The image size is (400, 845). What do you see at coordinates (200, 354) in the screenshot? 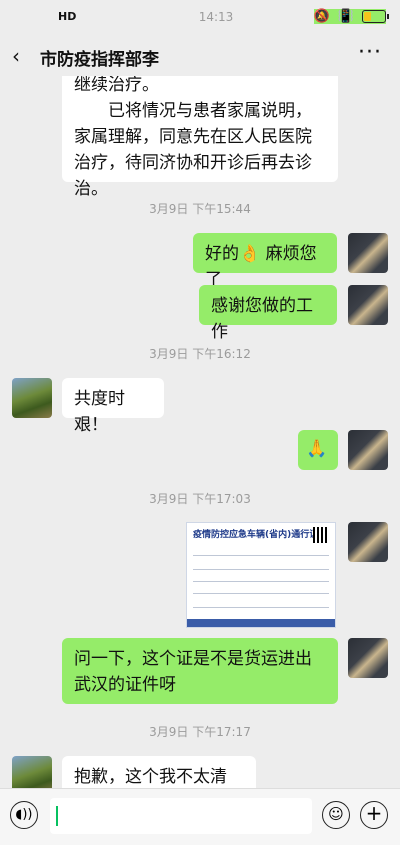
I see `timestamp: 3月9日 下午16:12` at bounding box center [200, 354].